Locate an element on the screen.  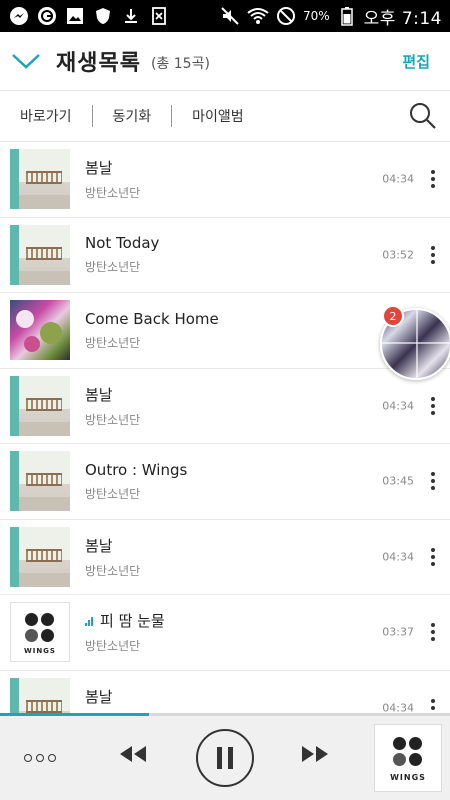
now-playing-album-art: WINGS is located at coordinates (408, 758).